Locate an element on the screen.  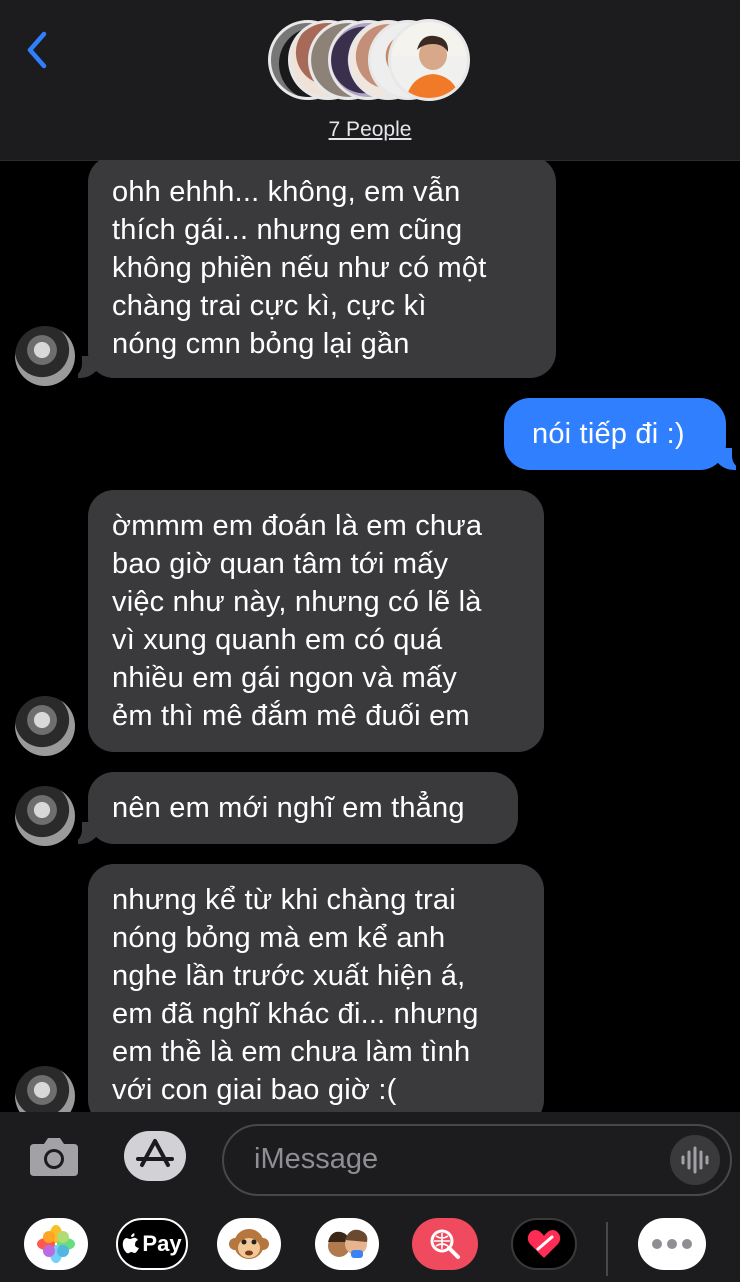
message-line: nóng bỏng mà em kể anh is located at coordinates (279, 938).